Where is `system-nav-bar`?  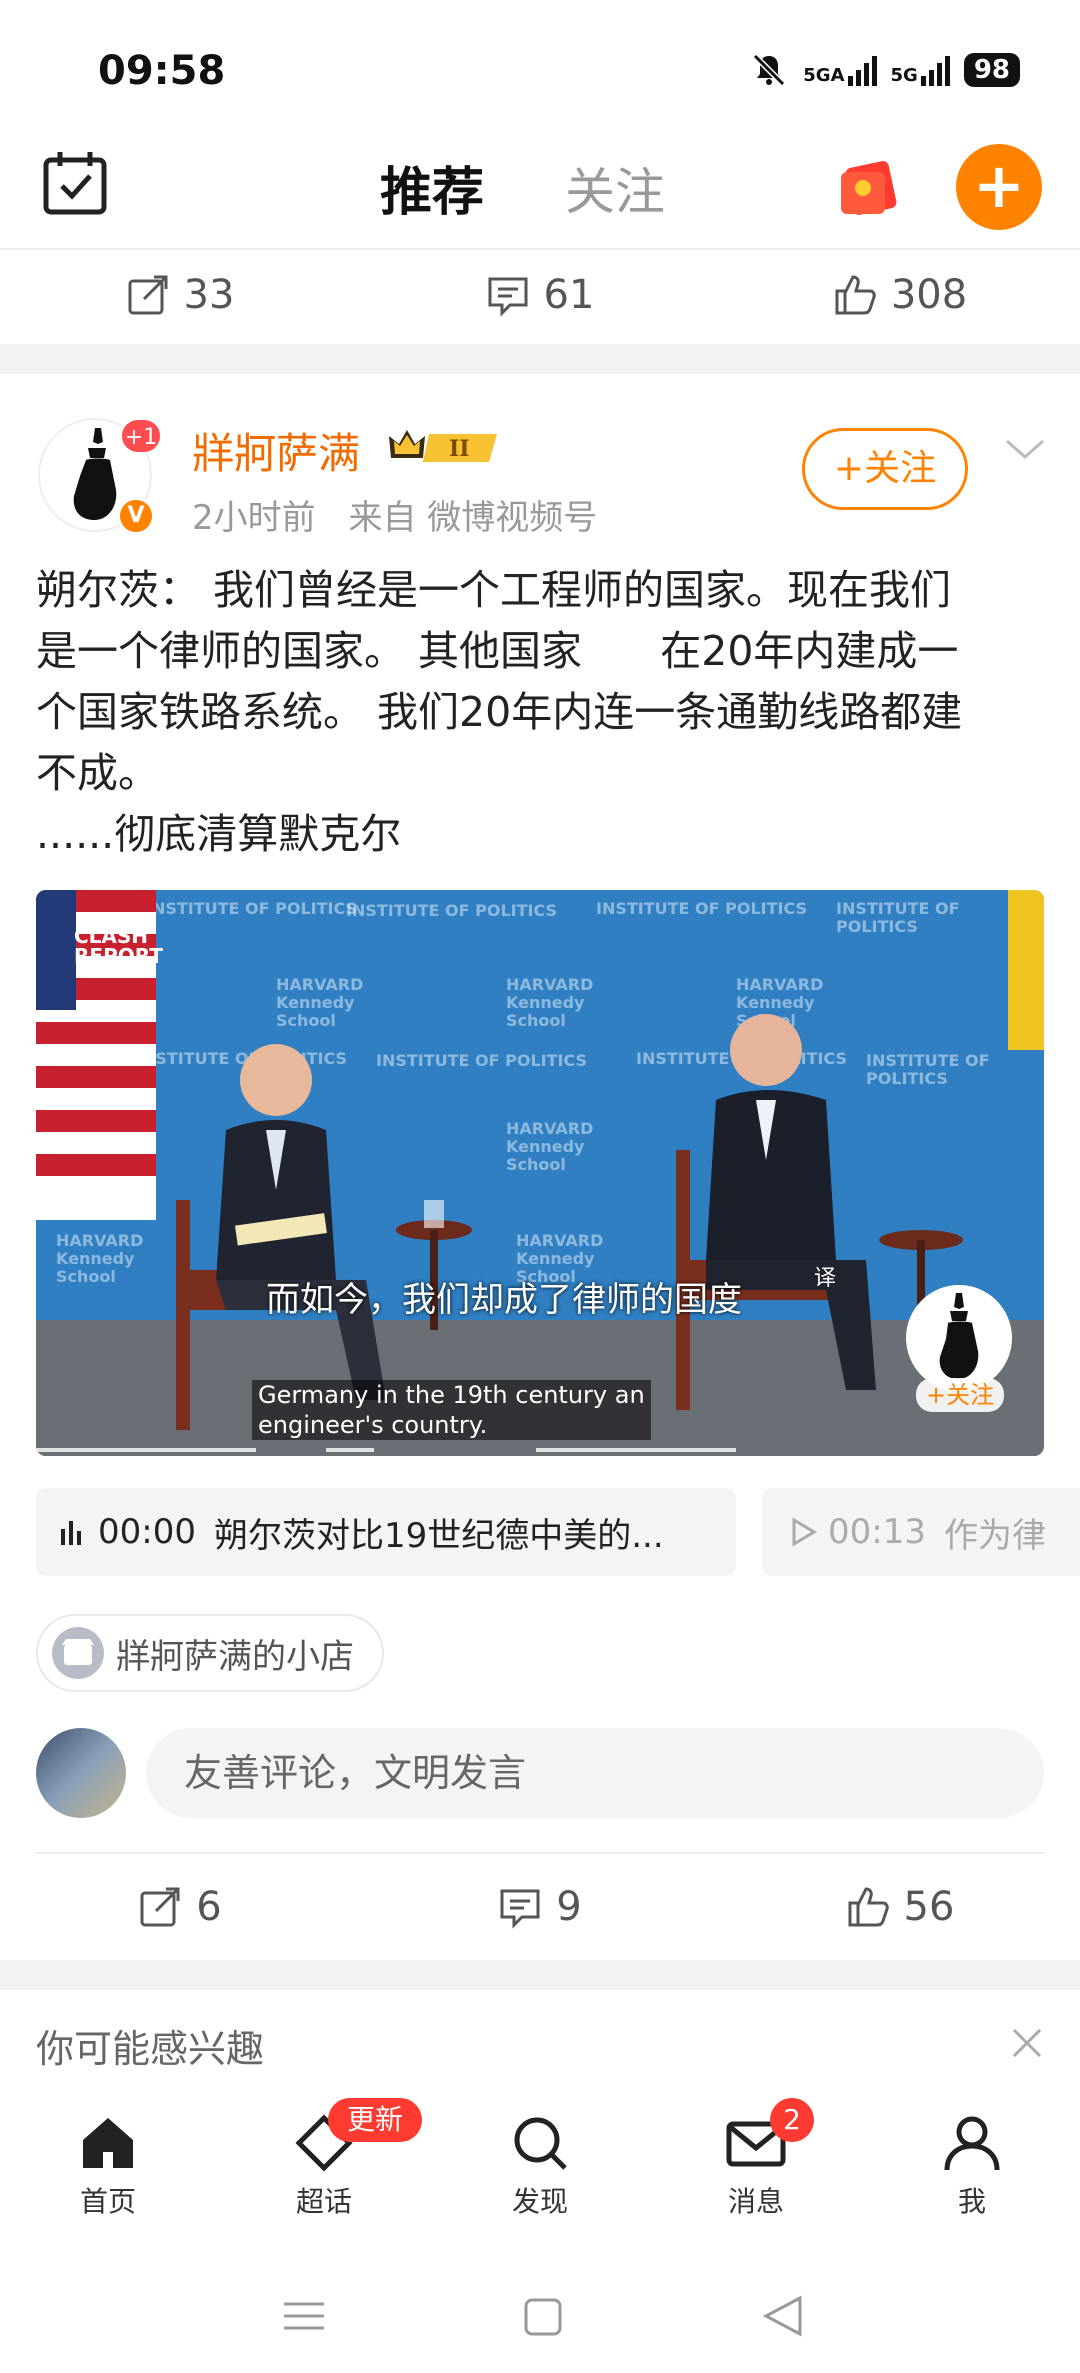 system-nav-bar is located at coordinates (543, 2316).